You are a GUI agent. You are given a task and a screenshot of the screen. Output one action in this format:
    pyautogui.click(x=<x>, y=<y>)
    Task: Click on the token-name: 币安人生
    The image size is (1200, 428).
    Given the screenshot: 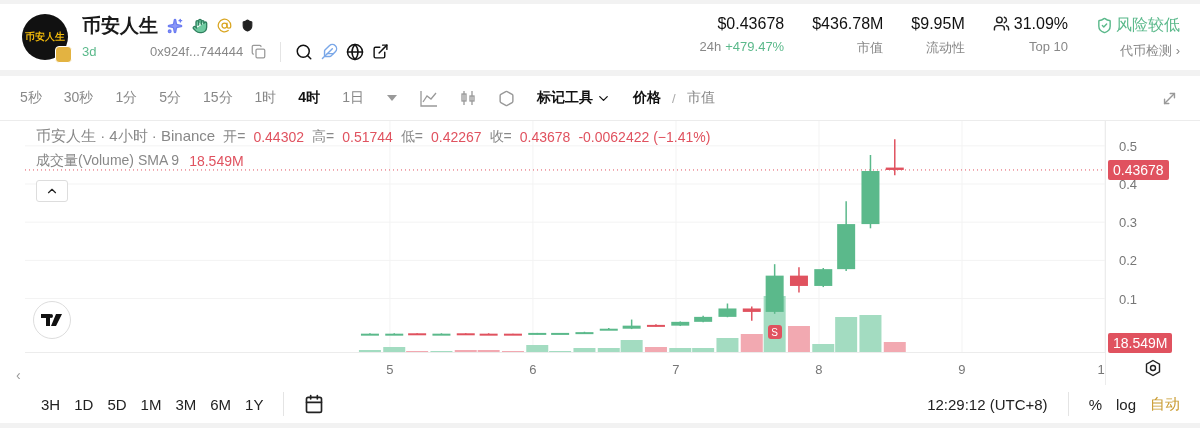 What is the action you would take?
    pyautogui.click(x=120, y=25)
    